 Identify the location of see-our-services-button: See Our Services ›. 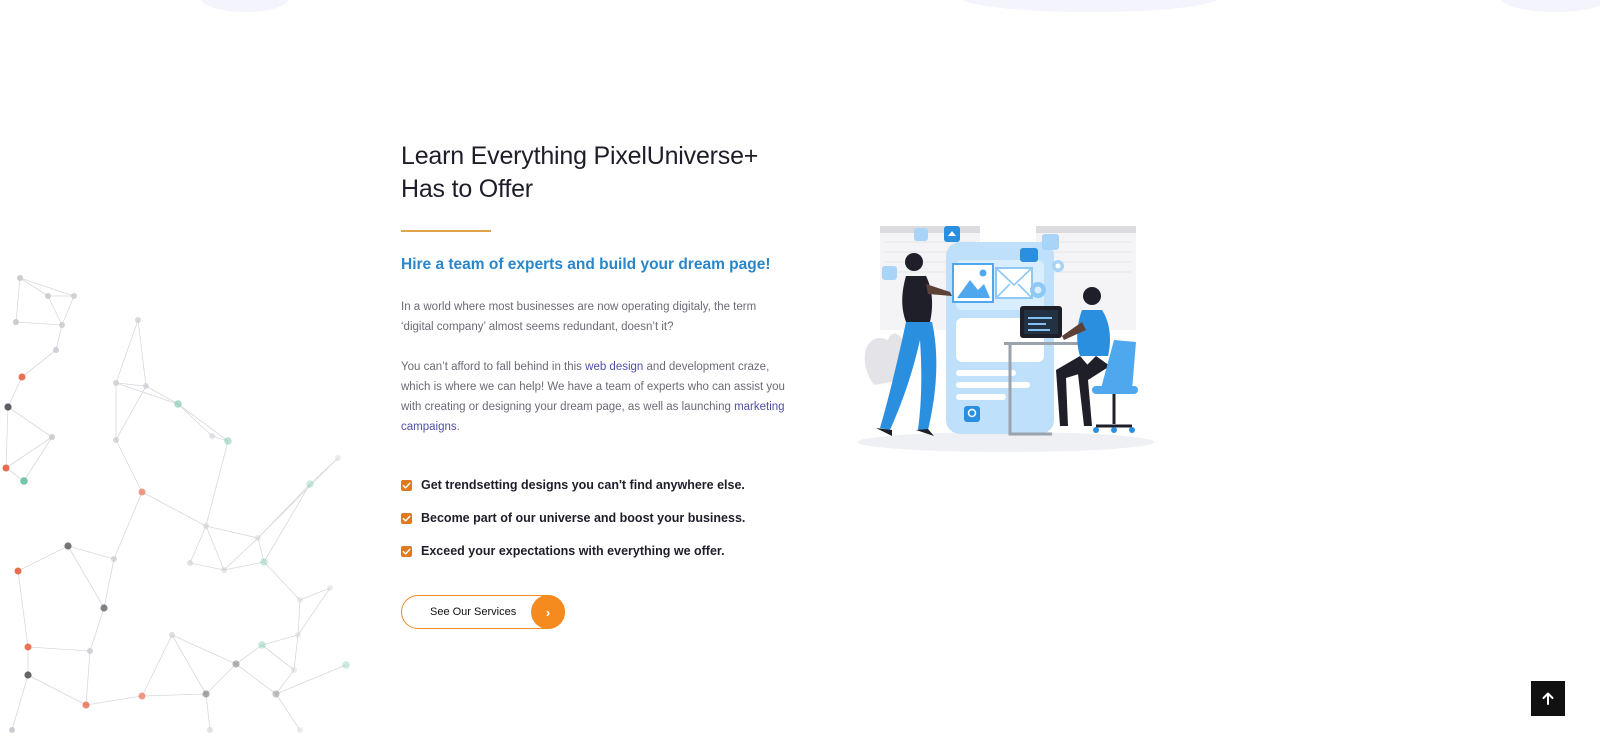
(483, 612).